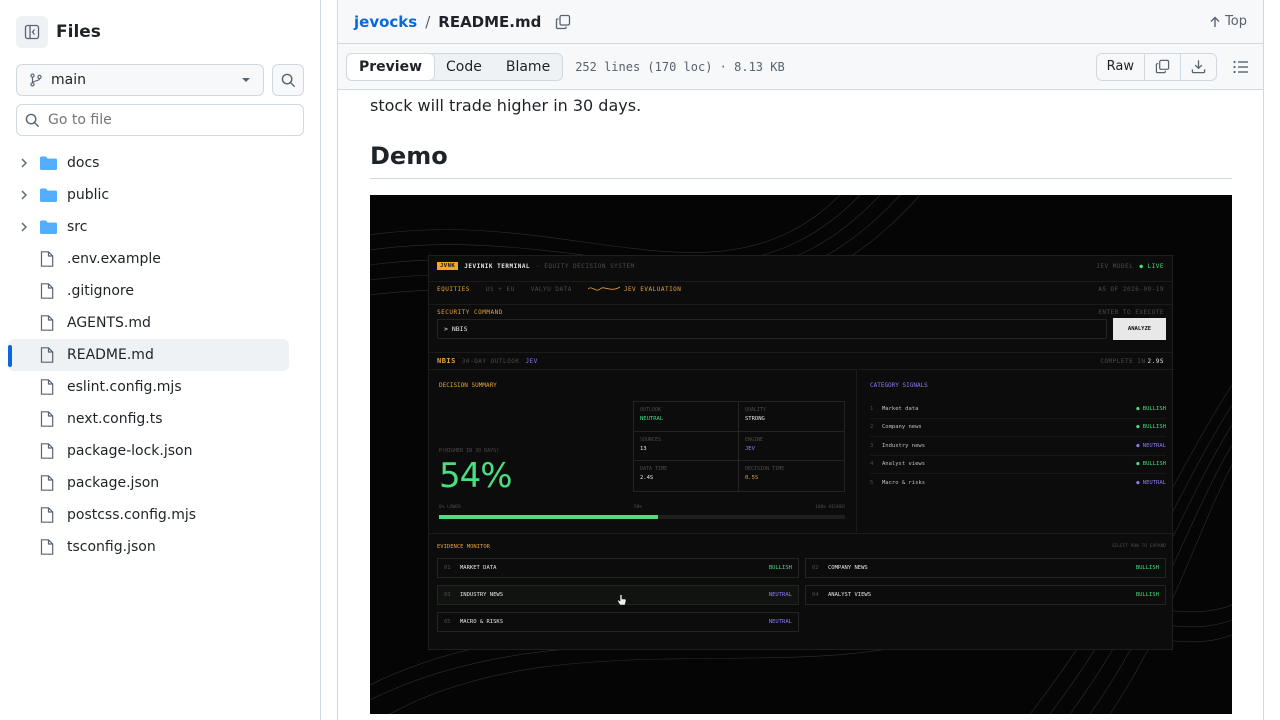 The image size is (1280, 720). What do you see at coordinates (391, 66) in the screenshot?
I see `tab-preview: Preview` at bounding box center [391, 66].